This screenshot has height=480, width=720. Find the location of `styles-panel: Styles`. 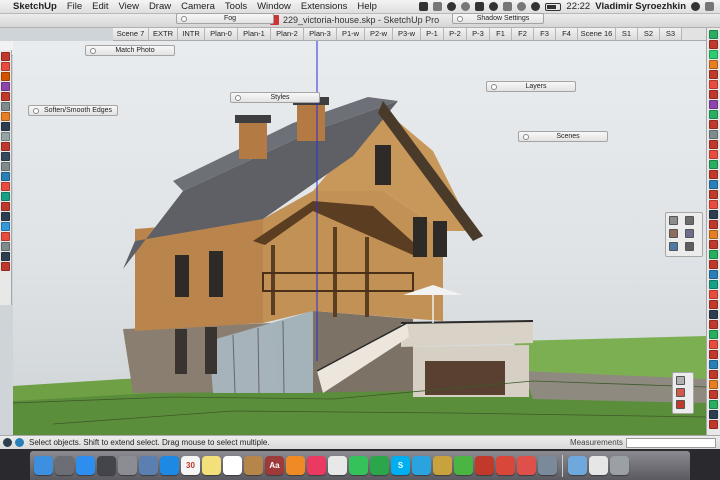

styles-panel: Styles is located at coordinates (275, 97).